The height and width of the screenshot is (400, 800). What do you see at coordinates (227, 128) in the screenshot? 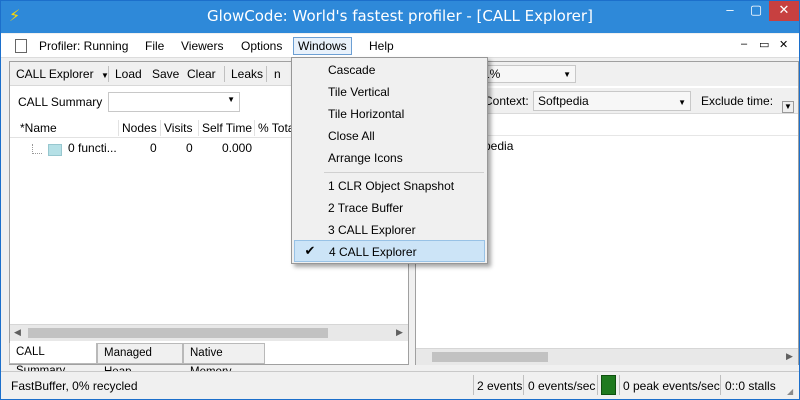
I see `header-self-time: Self Time` at bounding box center [227, 128].